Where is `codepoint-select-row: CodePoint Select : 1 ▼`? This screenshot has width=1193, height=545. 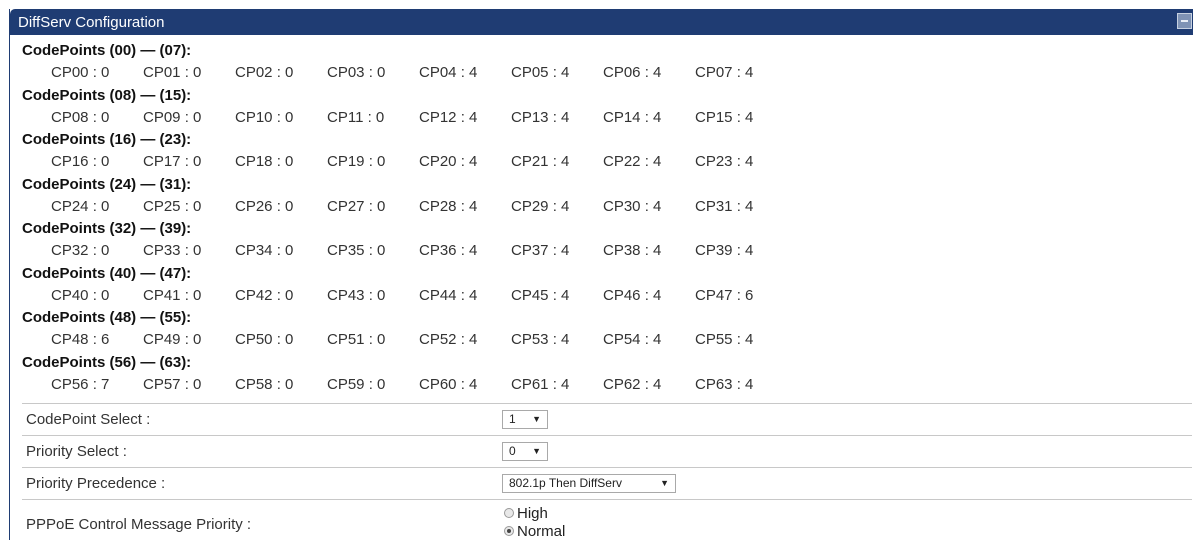 codepoint-select-row: CodePoint Select : 1 ▼ is located at coordinates (607, 419).